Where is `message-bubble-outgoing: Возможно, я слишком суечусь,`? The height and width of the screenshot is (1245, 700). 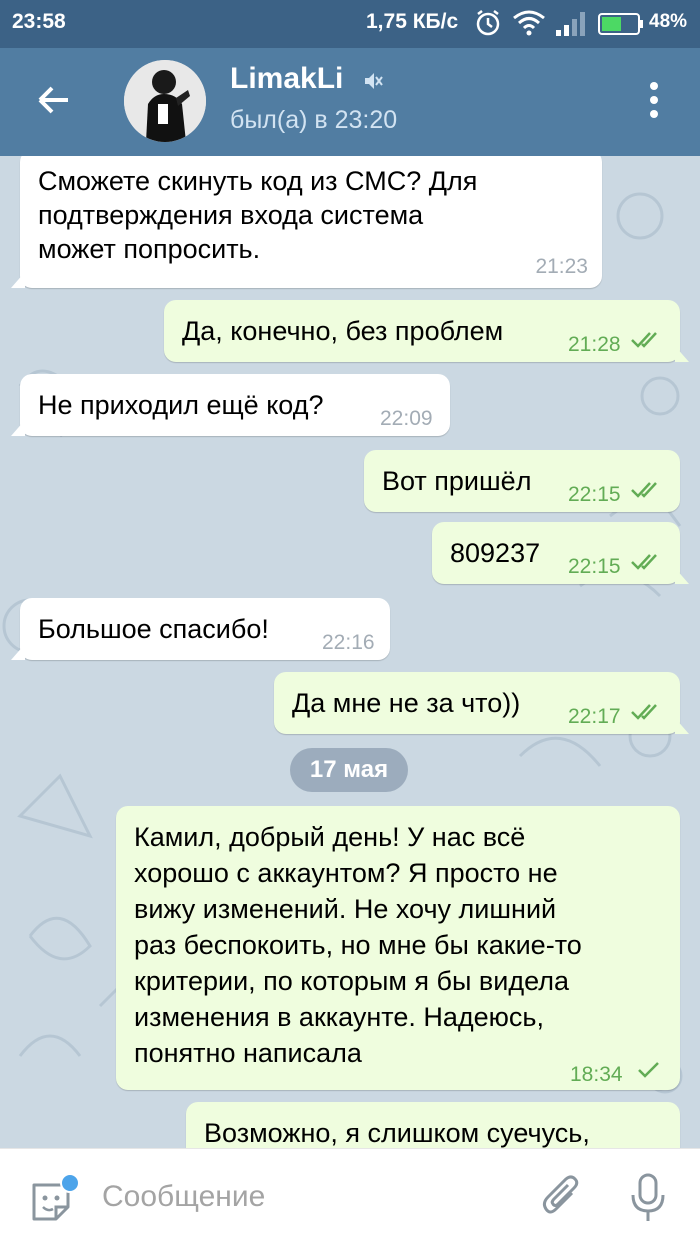
message-bubble-outgoing: Возможно, я слишком суечусь, is located at coordinates (433, 1125).